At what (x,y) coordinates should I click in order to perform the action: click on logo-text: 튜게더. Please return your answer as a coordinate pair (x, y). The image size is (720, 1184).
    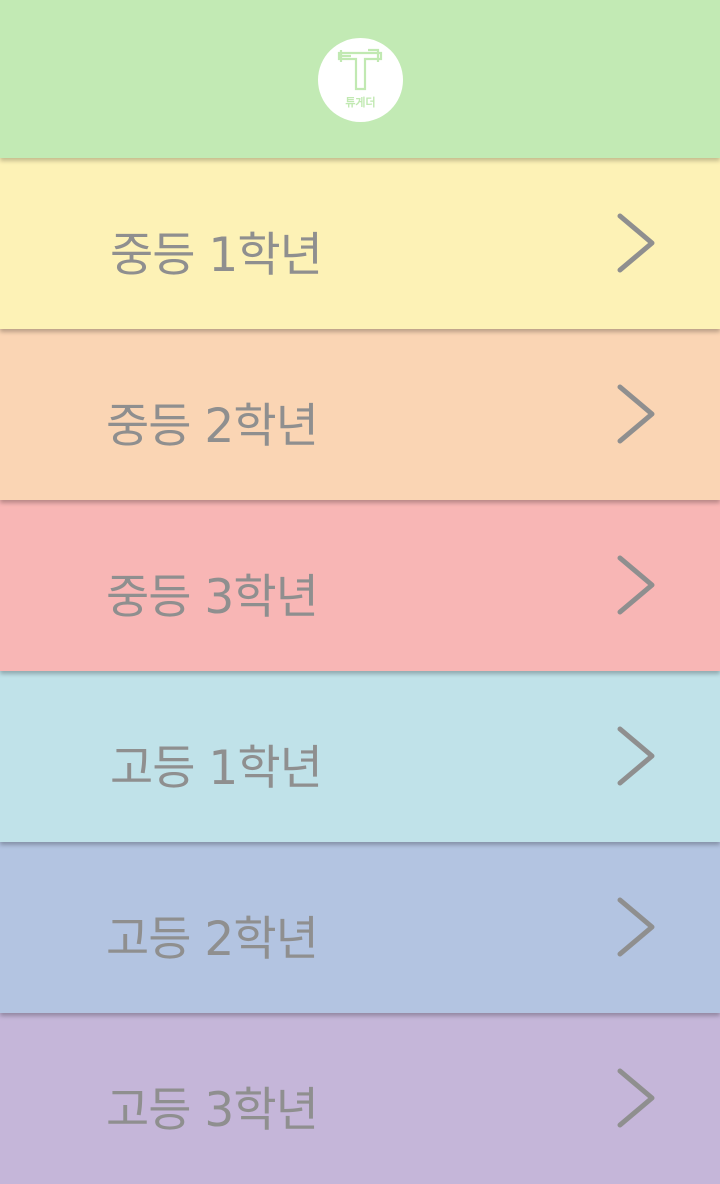
    Looking at the image, I should click on (360, 102).